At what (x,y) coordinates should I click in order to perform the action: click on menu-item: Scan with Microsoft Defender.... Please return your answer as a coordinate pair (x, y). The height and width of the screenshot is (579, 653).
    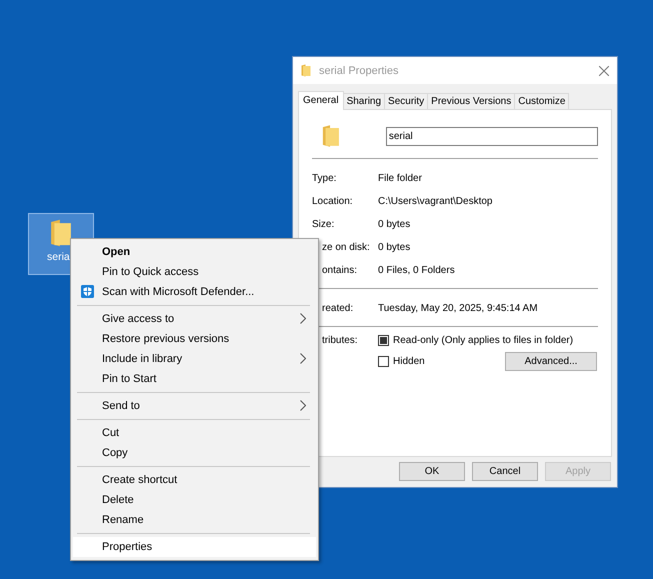
    Looking at the image, I should click on (194, 292).